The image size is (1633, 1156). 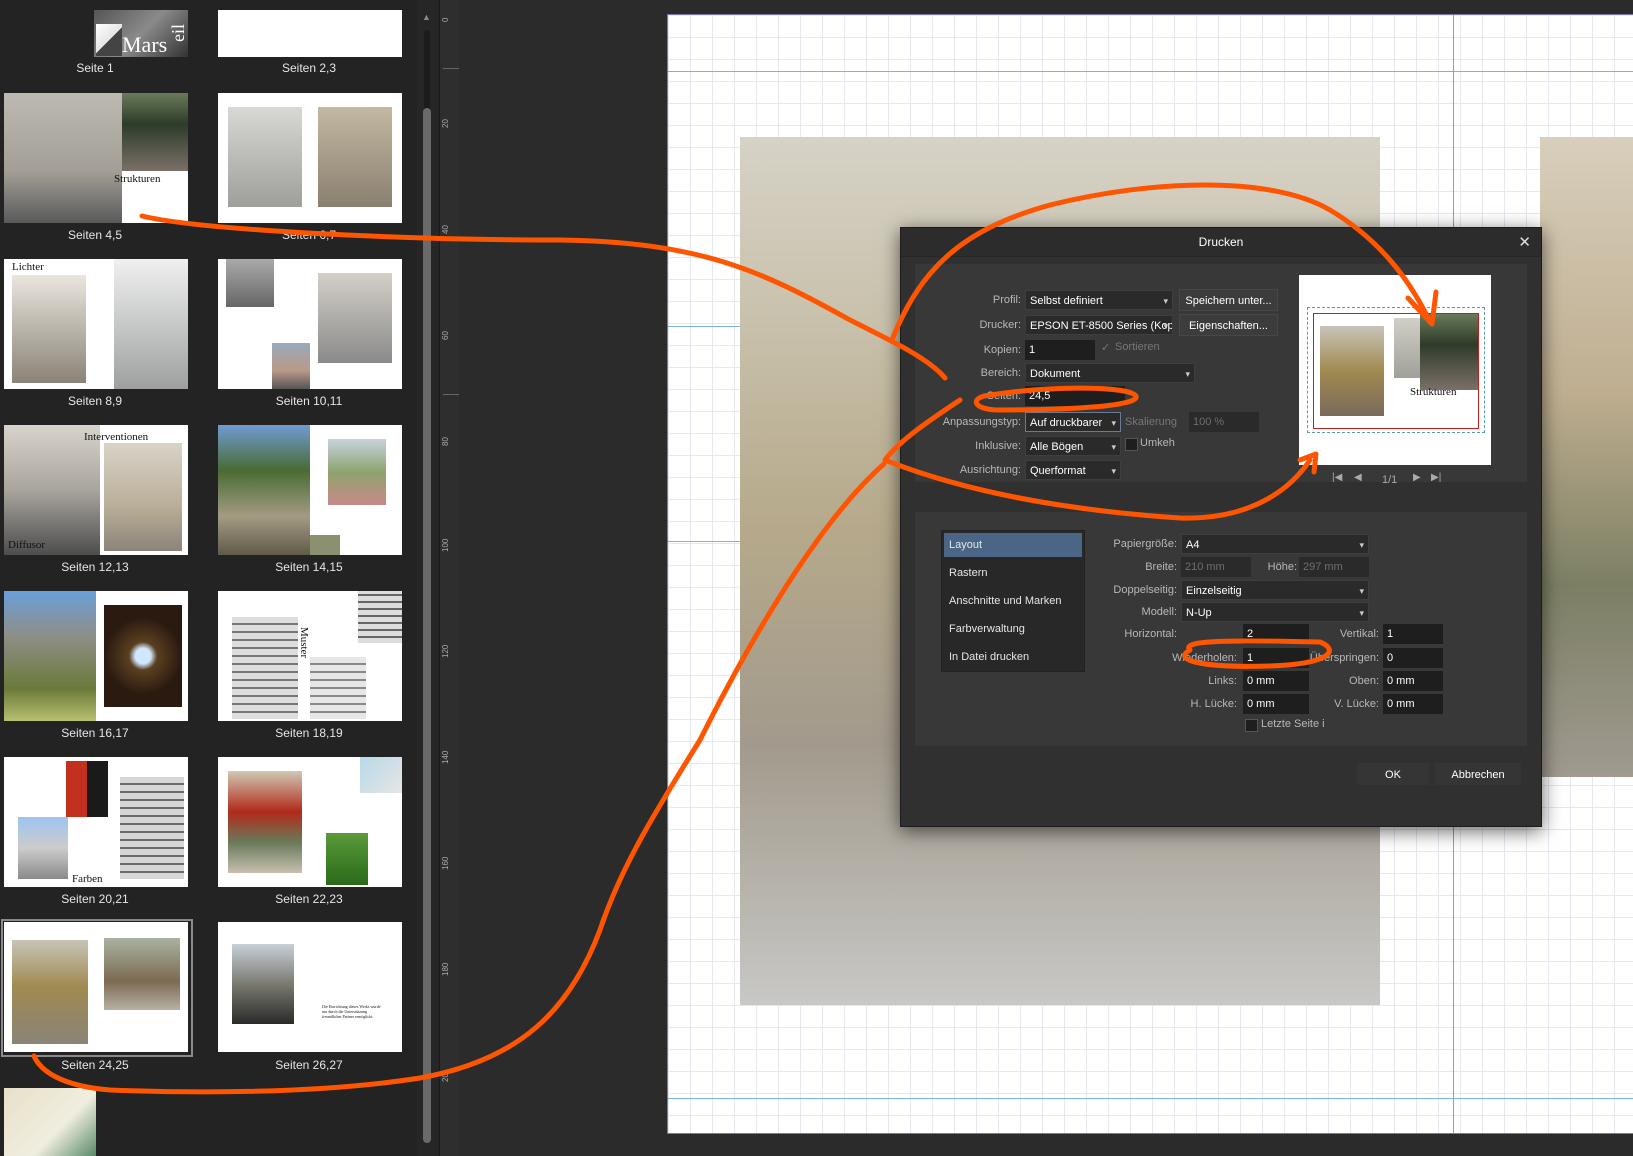 What do you see at coordinates (1282, 567) in the screenshot?
I see `hoehe-label: Höhe:` at bounding box center [1282, 567].